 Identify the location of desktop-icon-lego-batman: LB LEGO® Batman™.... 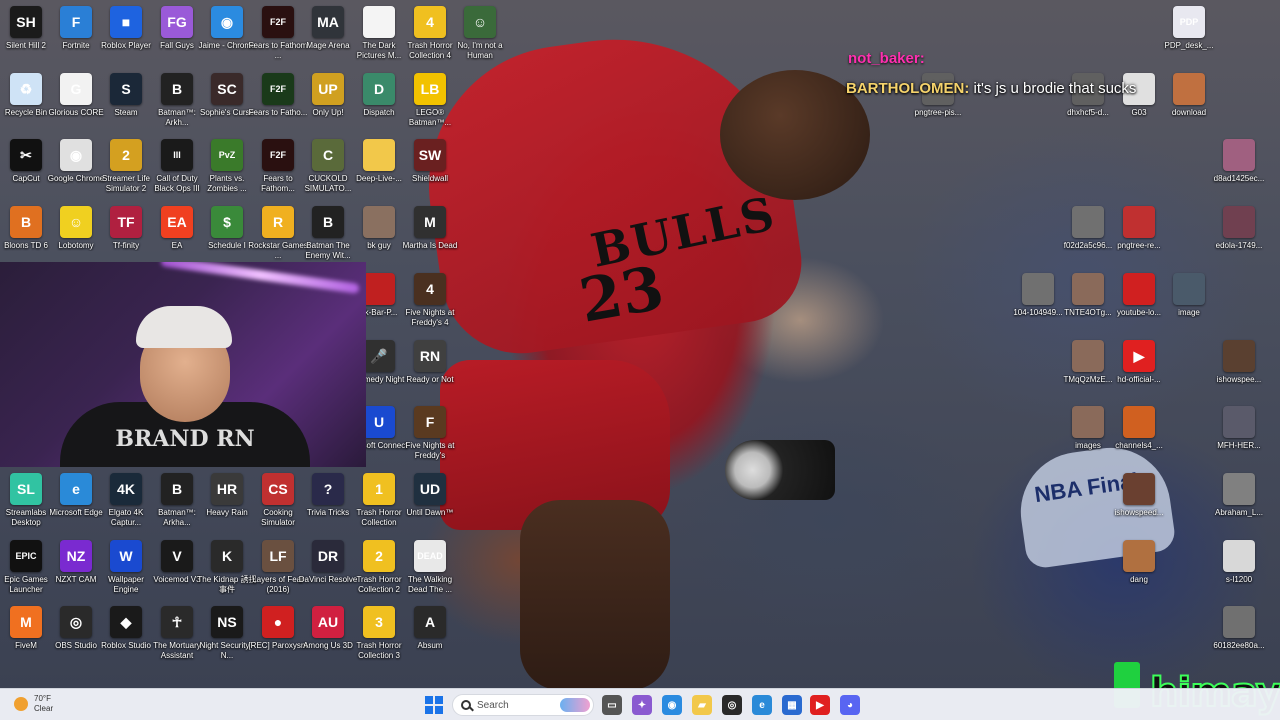
(430, 104).